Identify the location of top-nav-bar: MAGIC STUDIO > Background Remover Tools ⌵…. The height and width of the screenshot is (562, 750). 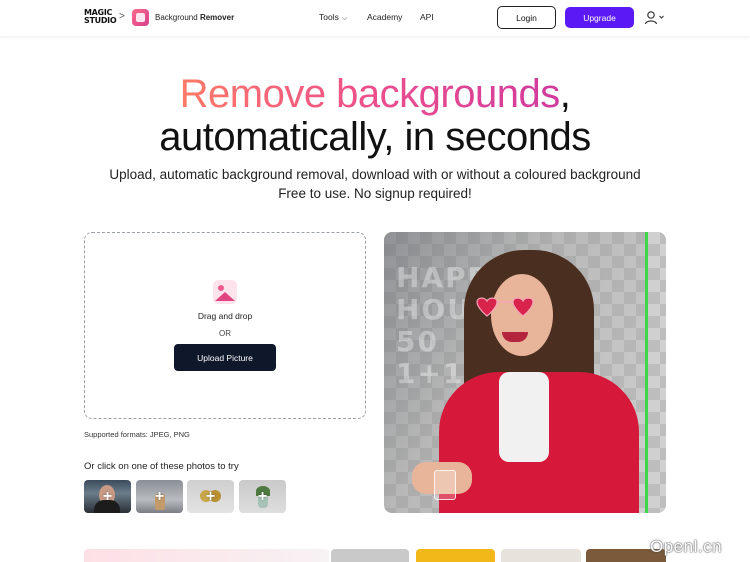
(375, 18).